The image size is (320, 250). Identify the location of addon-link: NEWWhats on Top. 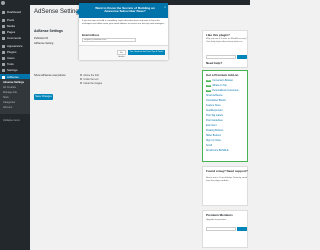
(216, 85).